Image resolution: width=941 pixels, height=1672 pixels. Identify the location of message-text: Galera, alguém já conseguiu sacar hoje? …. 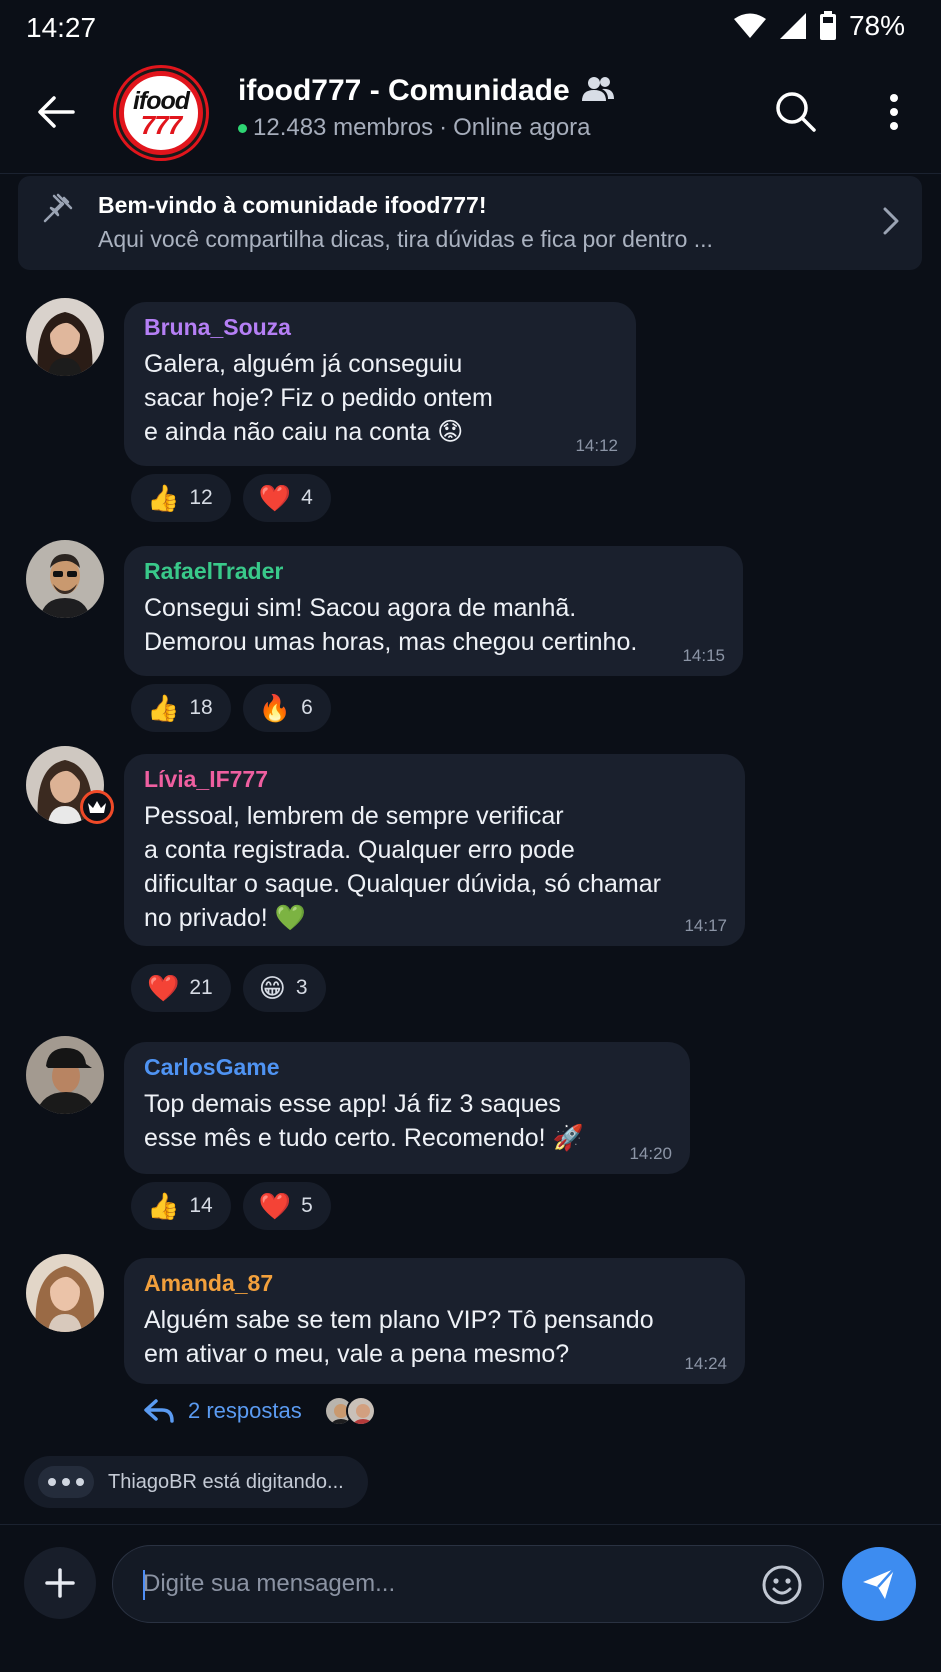
(318, 398).